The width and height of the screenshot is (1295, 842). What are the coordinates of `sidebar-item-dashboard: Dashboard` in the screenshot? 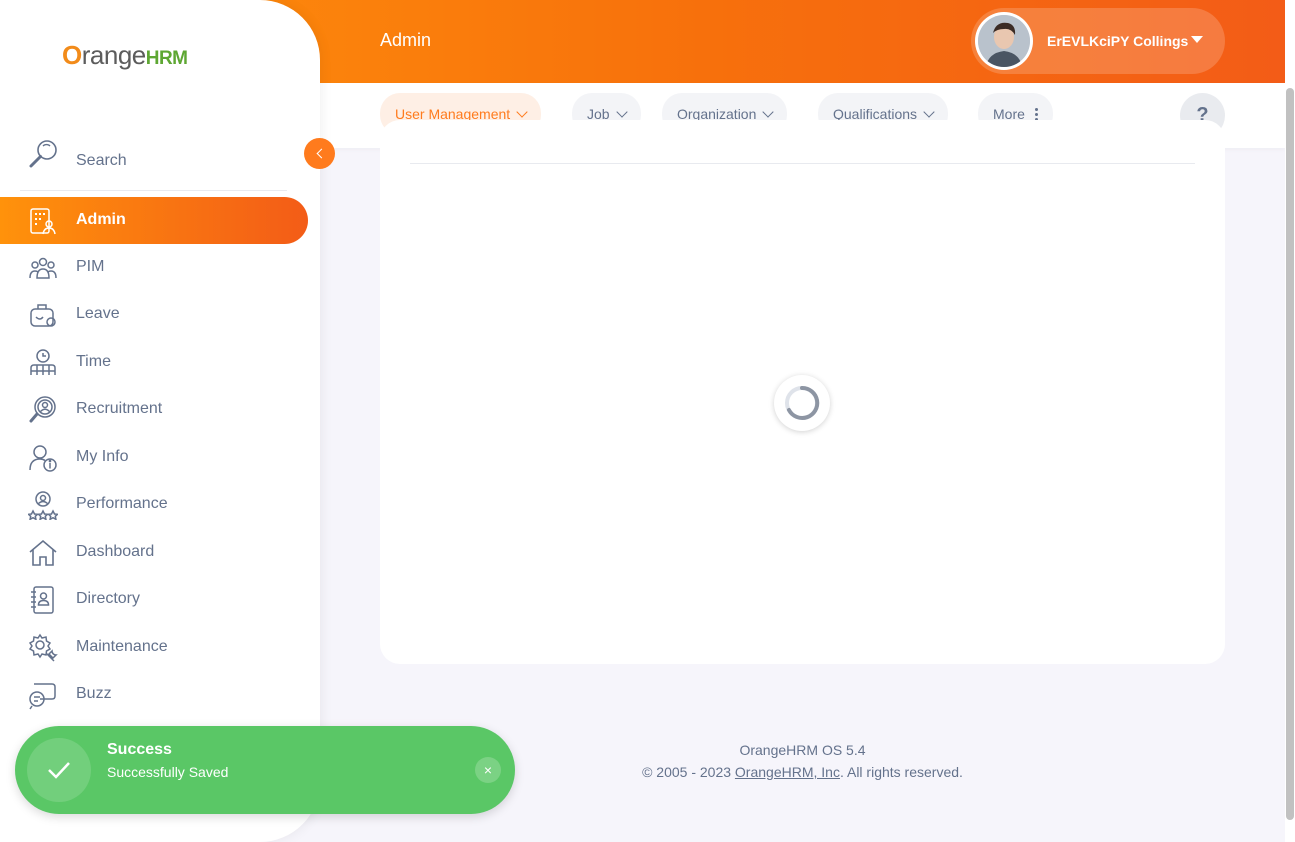 It's located at (154, 552).